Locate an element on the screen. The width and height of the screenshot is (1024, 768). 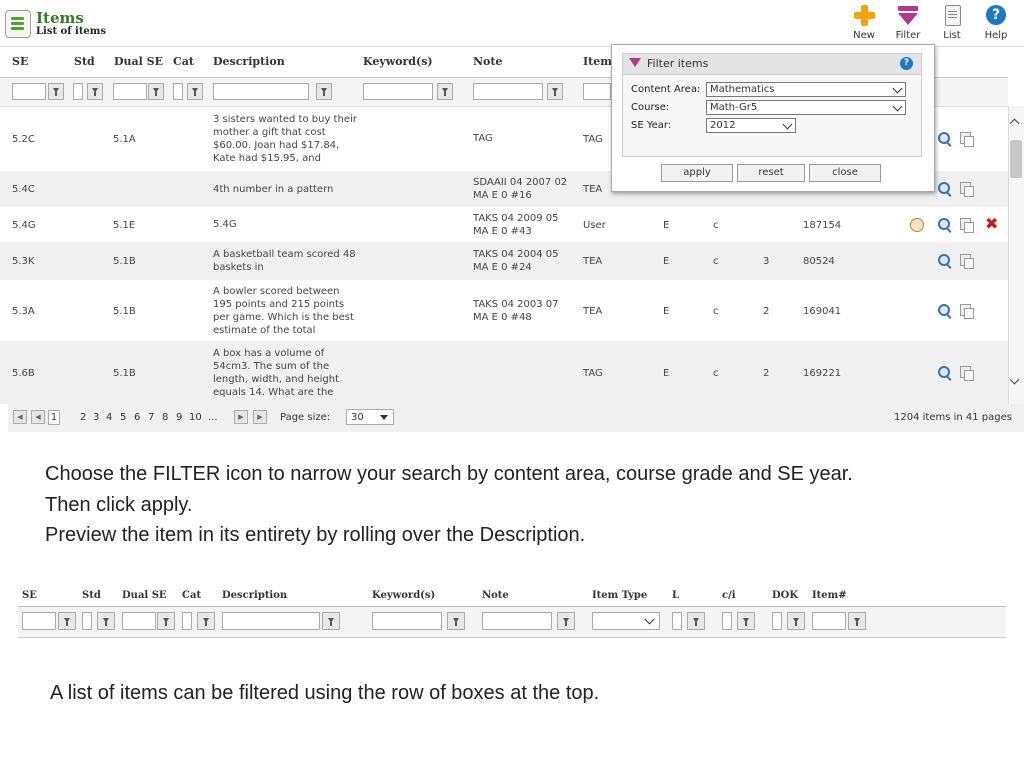
filter-input-se is located at coordinates (29, 91).